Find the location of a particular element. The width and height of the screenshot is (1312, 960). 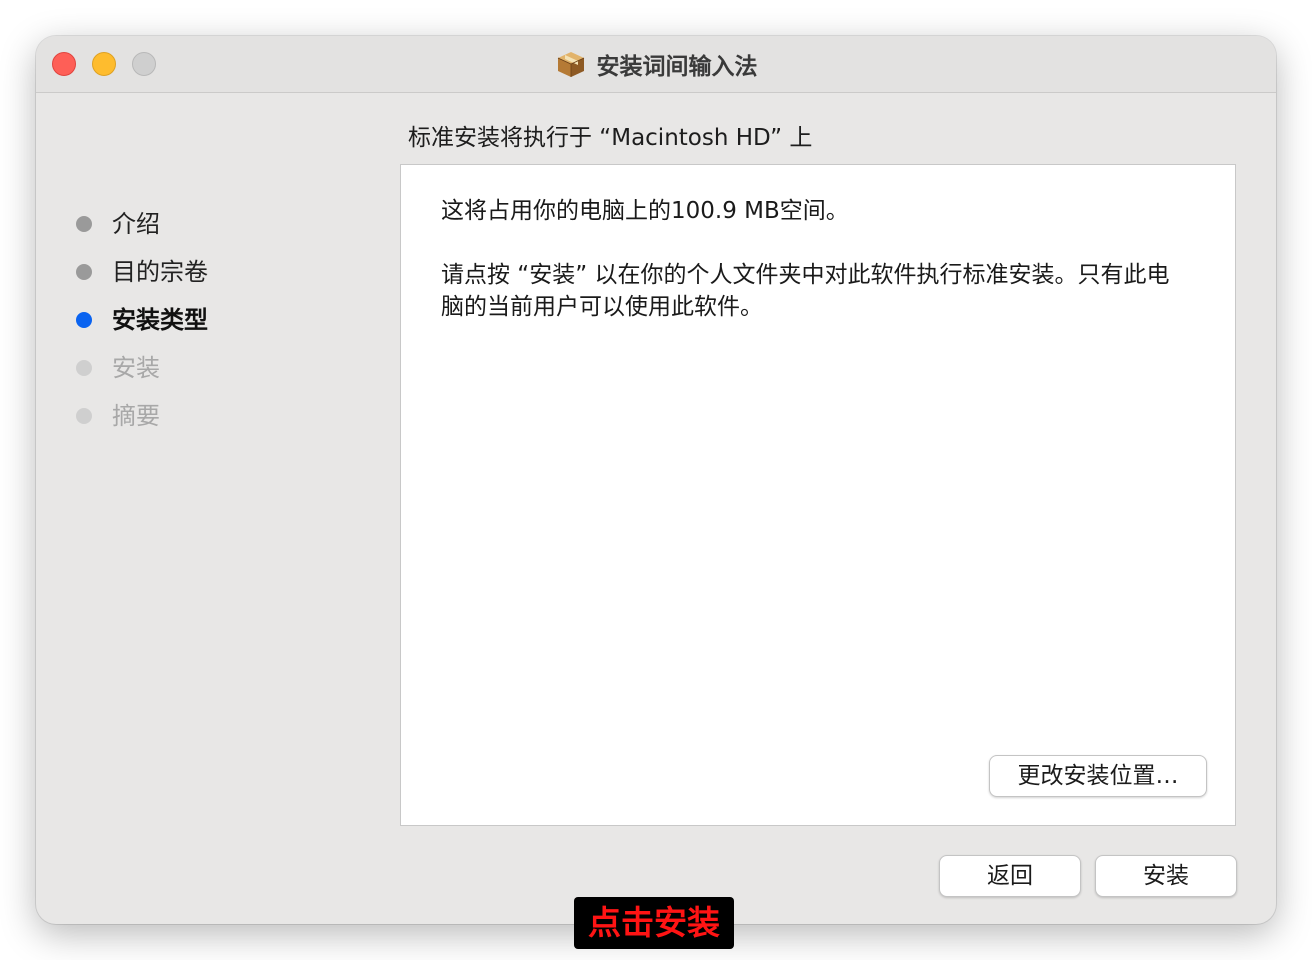

step-label: 安装 is located at coordinates (136, 368).